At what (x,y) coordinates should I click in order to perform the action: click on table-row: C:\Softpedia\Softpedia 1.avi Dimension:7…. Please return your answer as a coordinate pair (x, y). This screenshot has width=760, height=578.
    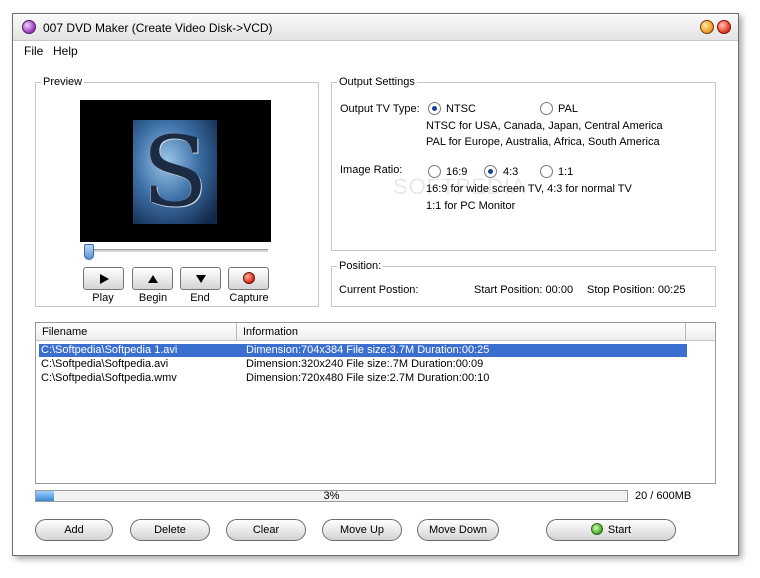
    Looking at the image, I should click on (363, 350).